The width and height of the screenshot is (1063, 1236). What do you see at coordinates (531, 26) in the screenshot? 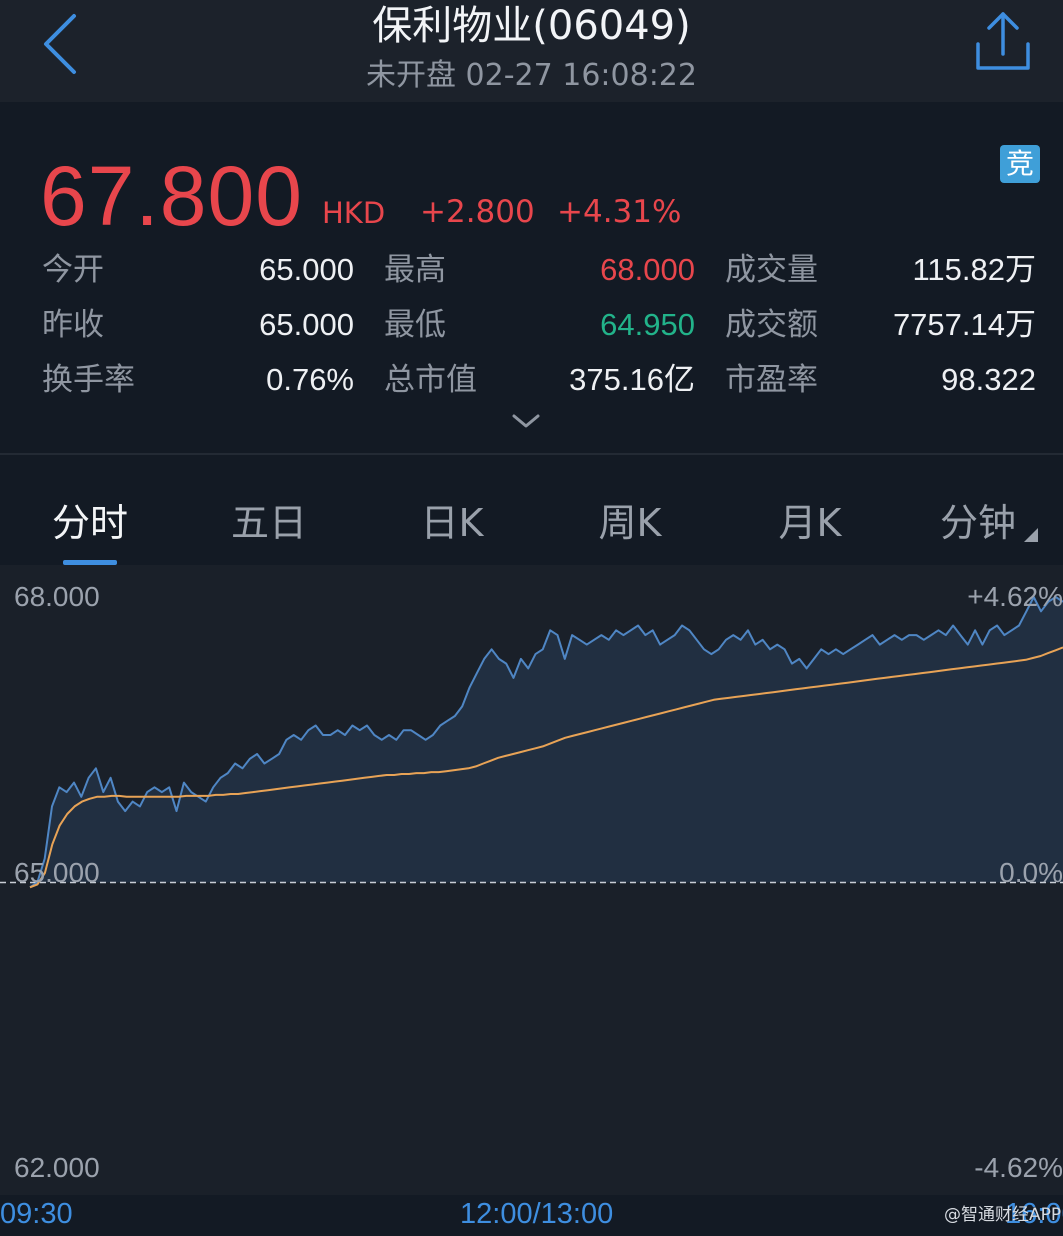
I see `page-title: 保利物业(06049)` at bounding box center [531, 26].